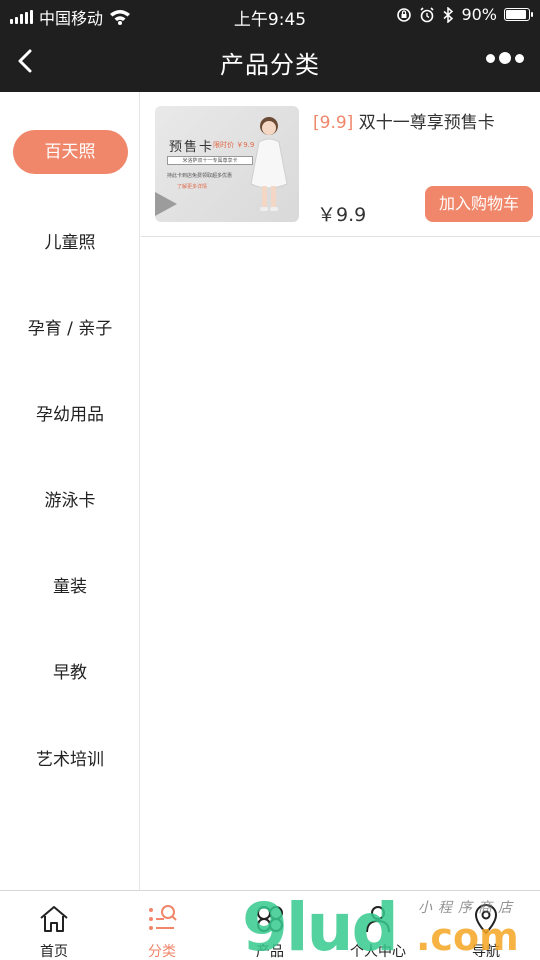 Image resolution: width=540 pixels, height=960 pixels. I want to click on category-item-baby-supplies: 孕幼用品, so click(70, 412).